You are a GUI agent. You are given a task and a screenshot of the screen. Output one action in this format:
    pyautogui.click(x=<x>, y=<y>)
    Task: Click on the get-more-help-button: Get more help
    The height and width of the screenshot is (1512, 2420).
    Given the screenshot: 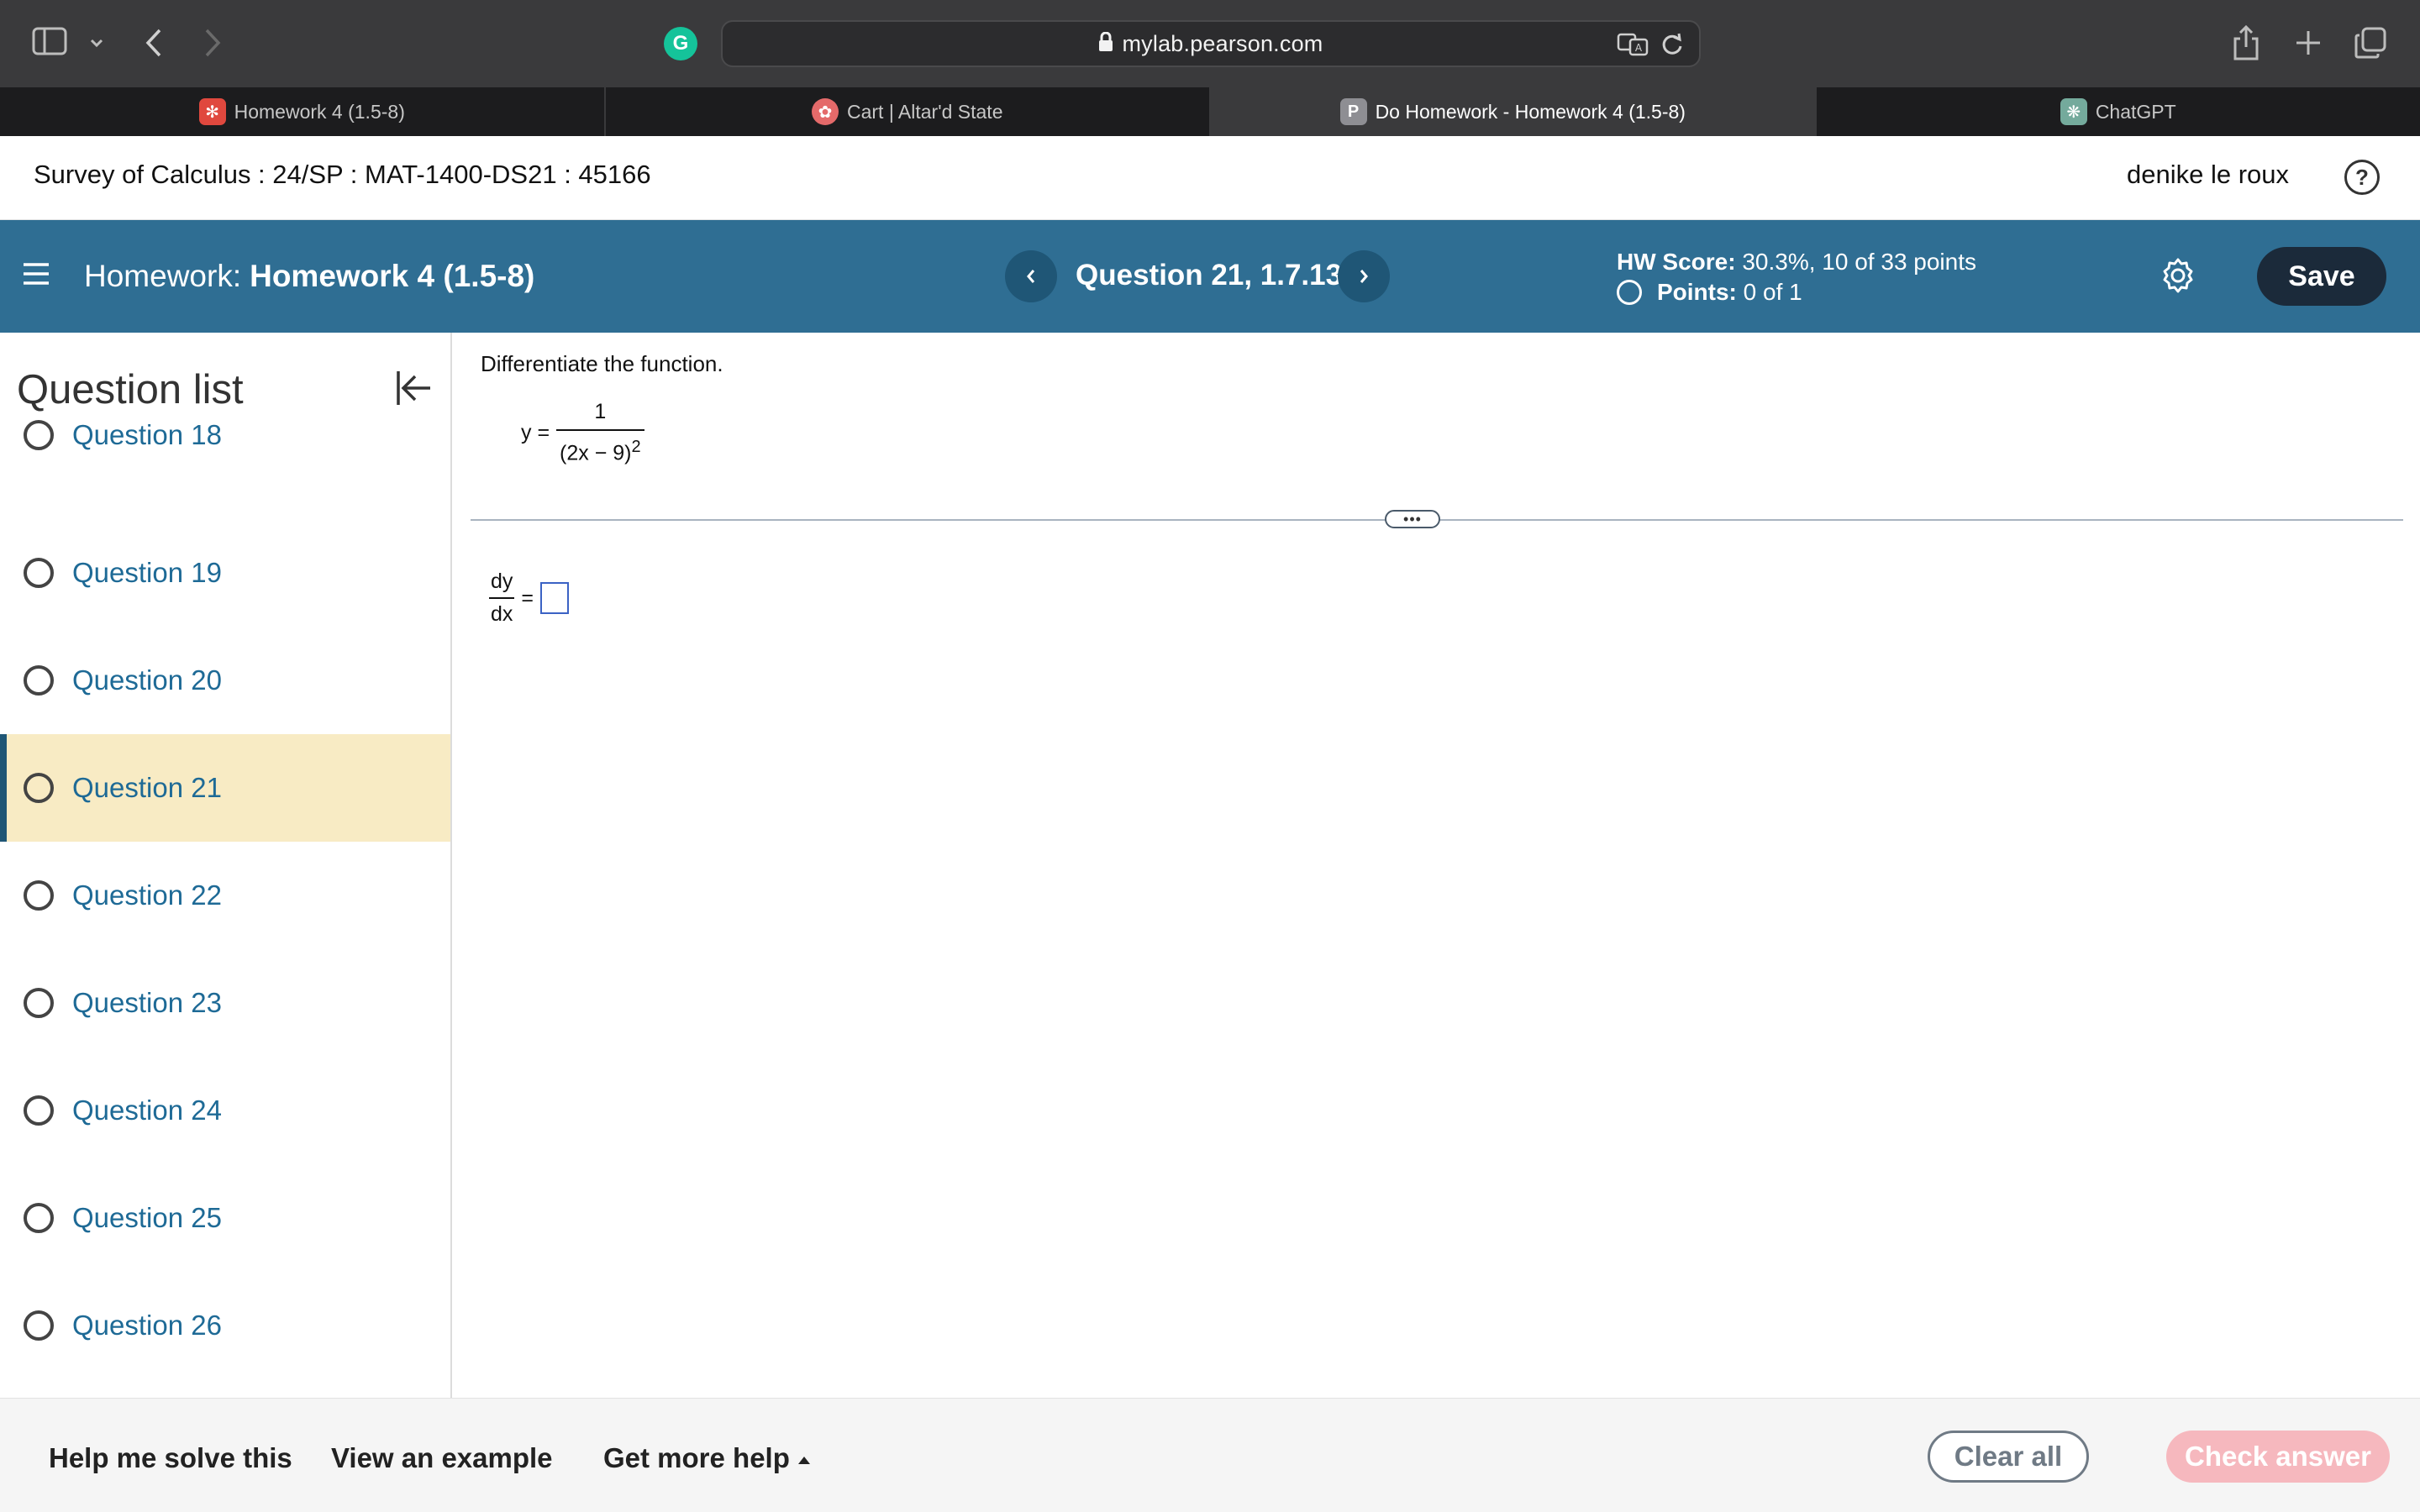 What is the action you would take?
    pyautogui.click(x=706, y=1458)
    